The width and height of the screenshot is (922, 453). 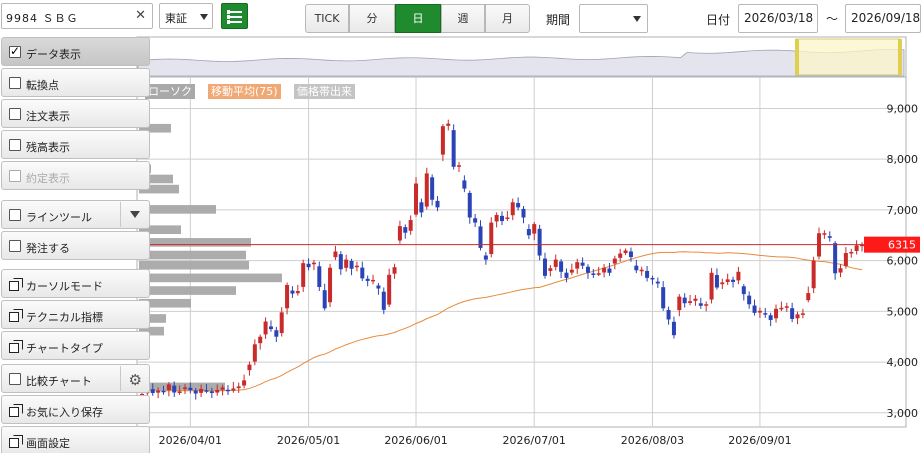 What do you see at coordinates (903, 362) in the screenshot?
I see `y-tick-label: 4,000` at bounding box center [903, 362].